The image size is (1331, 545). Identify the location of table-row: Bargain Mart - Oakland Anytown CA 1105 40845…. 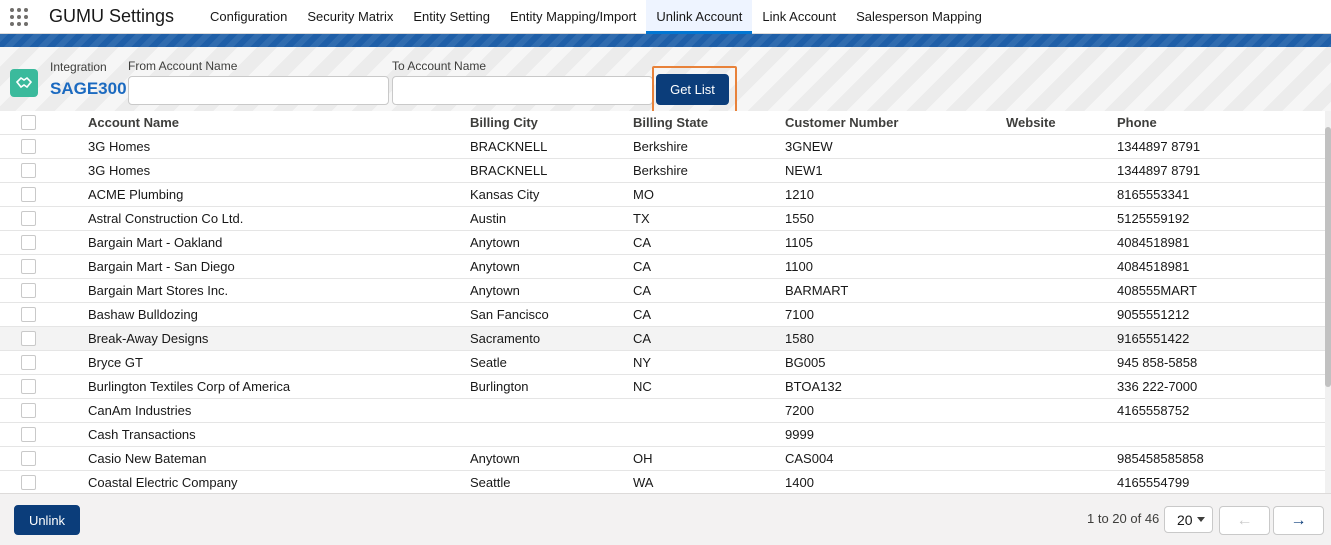
(662, 242).